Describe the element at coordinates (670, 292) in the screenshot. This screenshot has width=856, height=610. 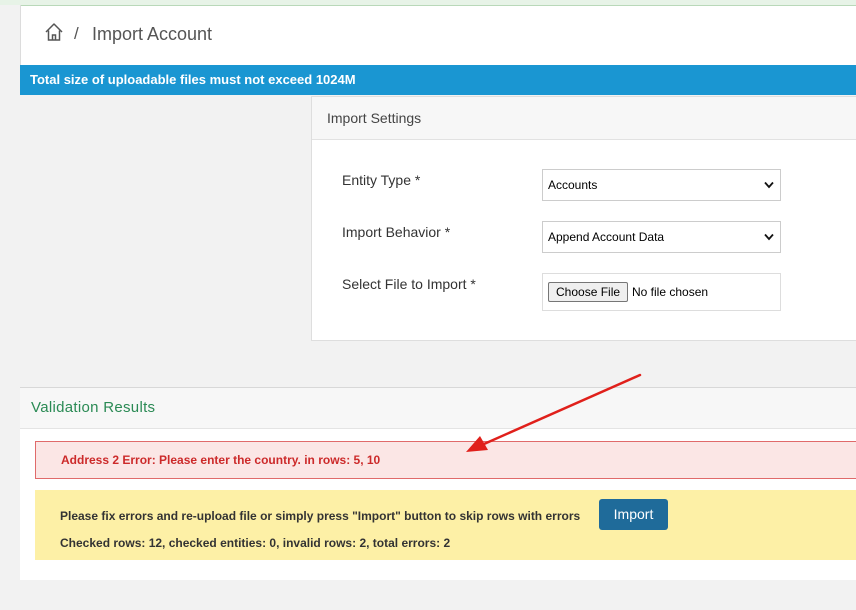
I see `file-status: No file chosen` at that location.